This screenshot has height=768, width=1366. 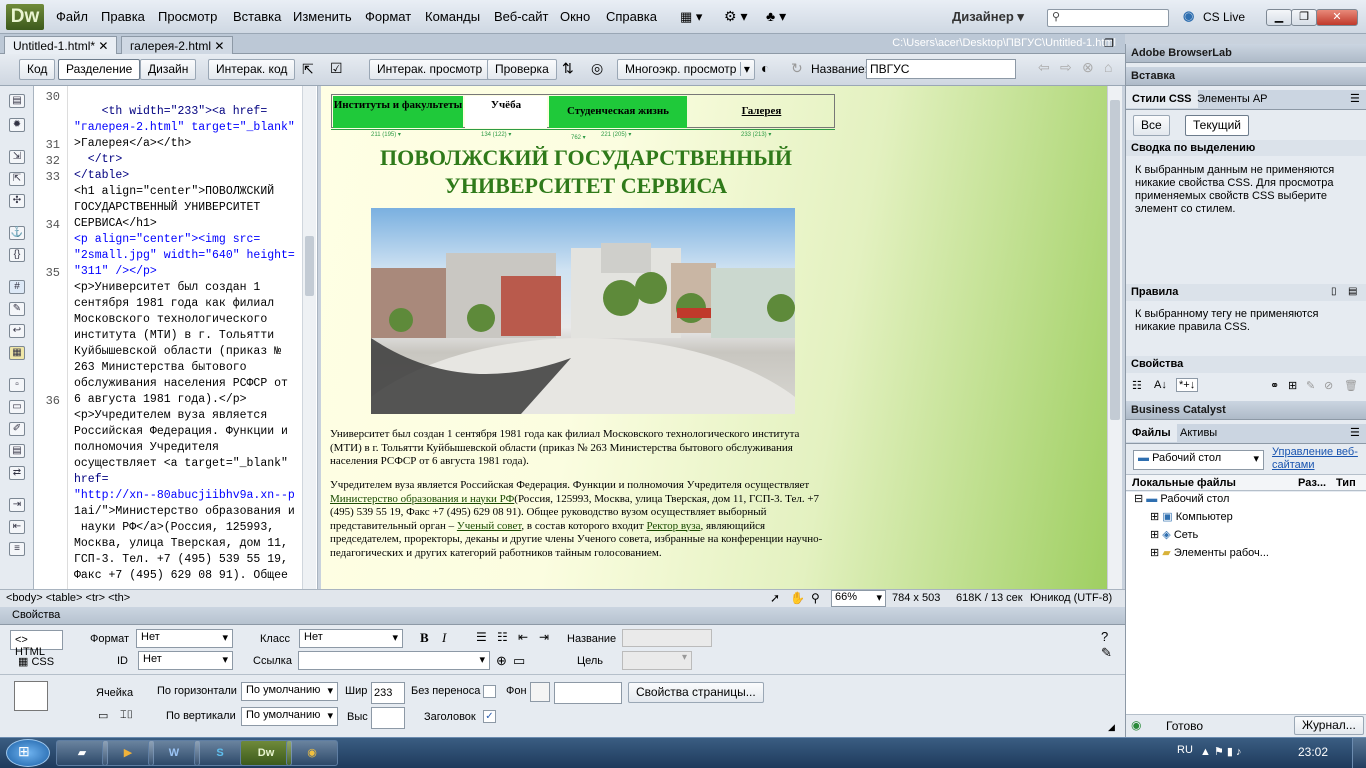 What do you see at coordinates (126, 715) in the screenshot?
I see `split-cell-icon: ⌶⌷` at bounding box center [126, 715].